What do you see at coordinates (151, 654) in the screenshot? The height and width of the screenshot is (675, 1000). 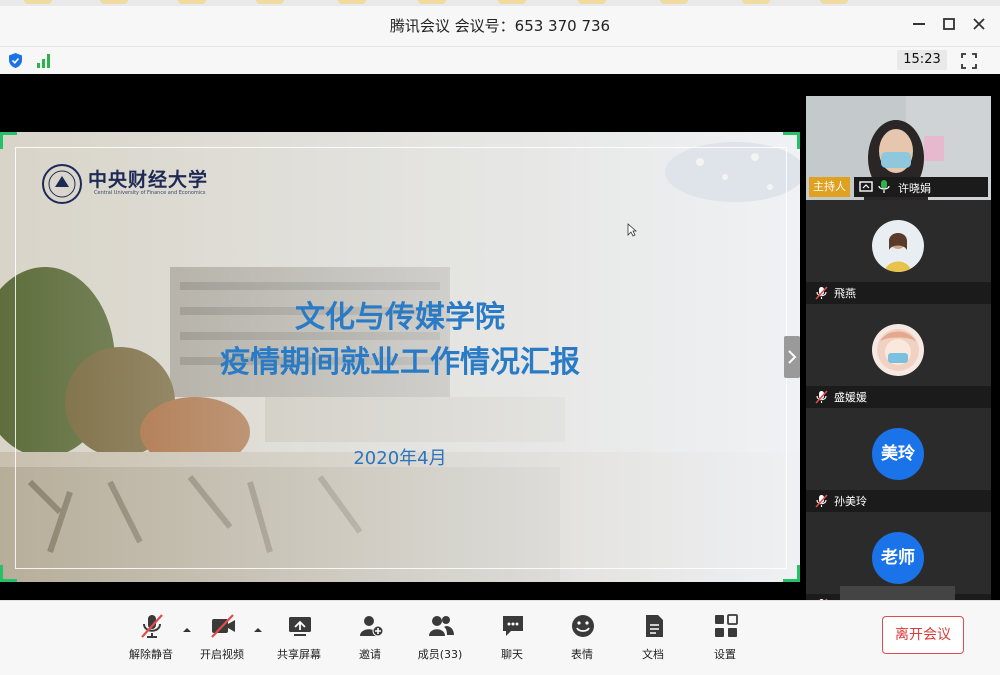 I see `unmute-label: 解除静音` at bounding box center [151, 654].